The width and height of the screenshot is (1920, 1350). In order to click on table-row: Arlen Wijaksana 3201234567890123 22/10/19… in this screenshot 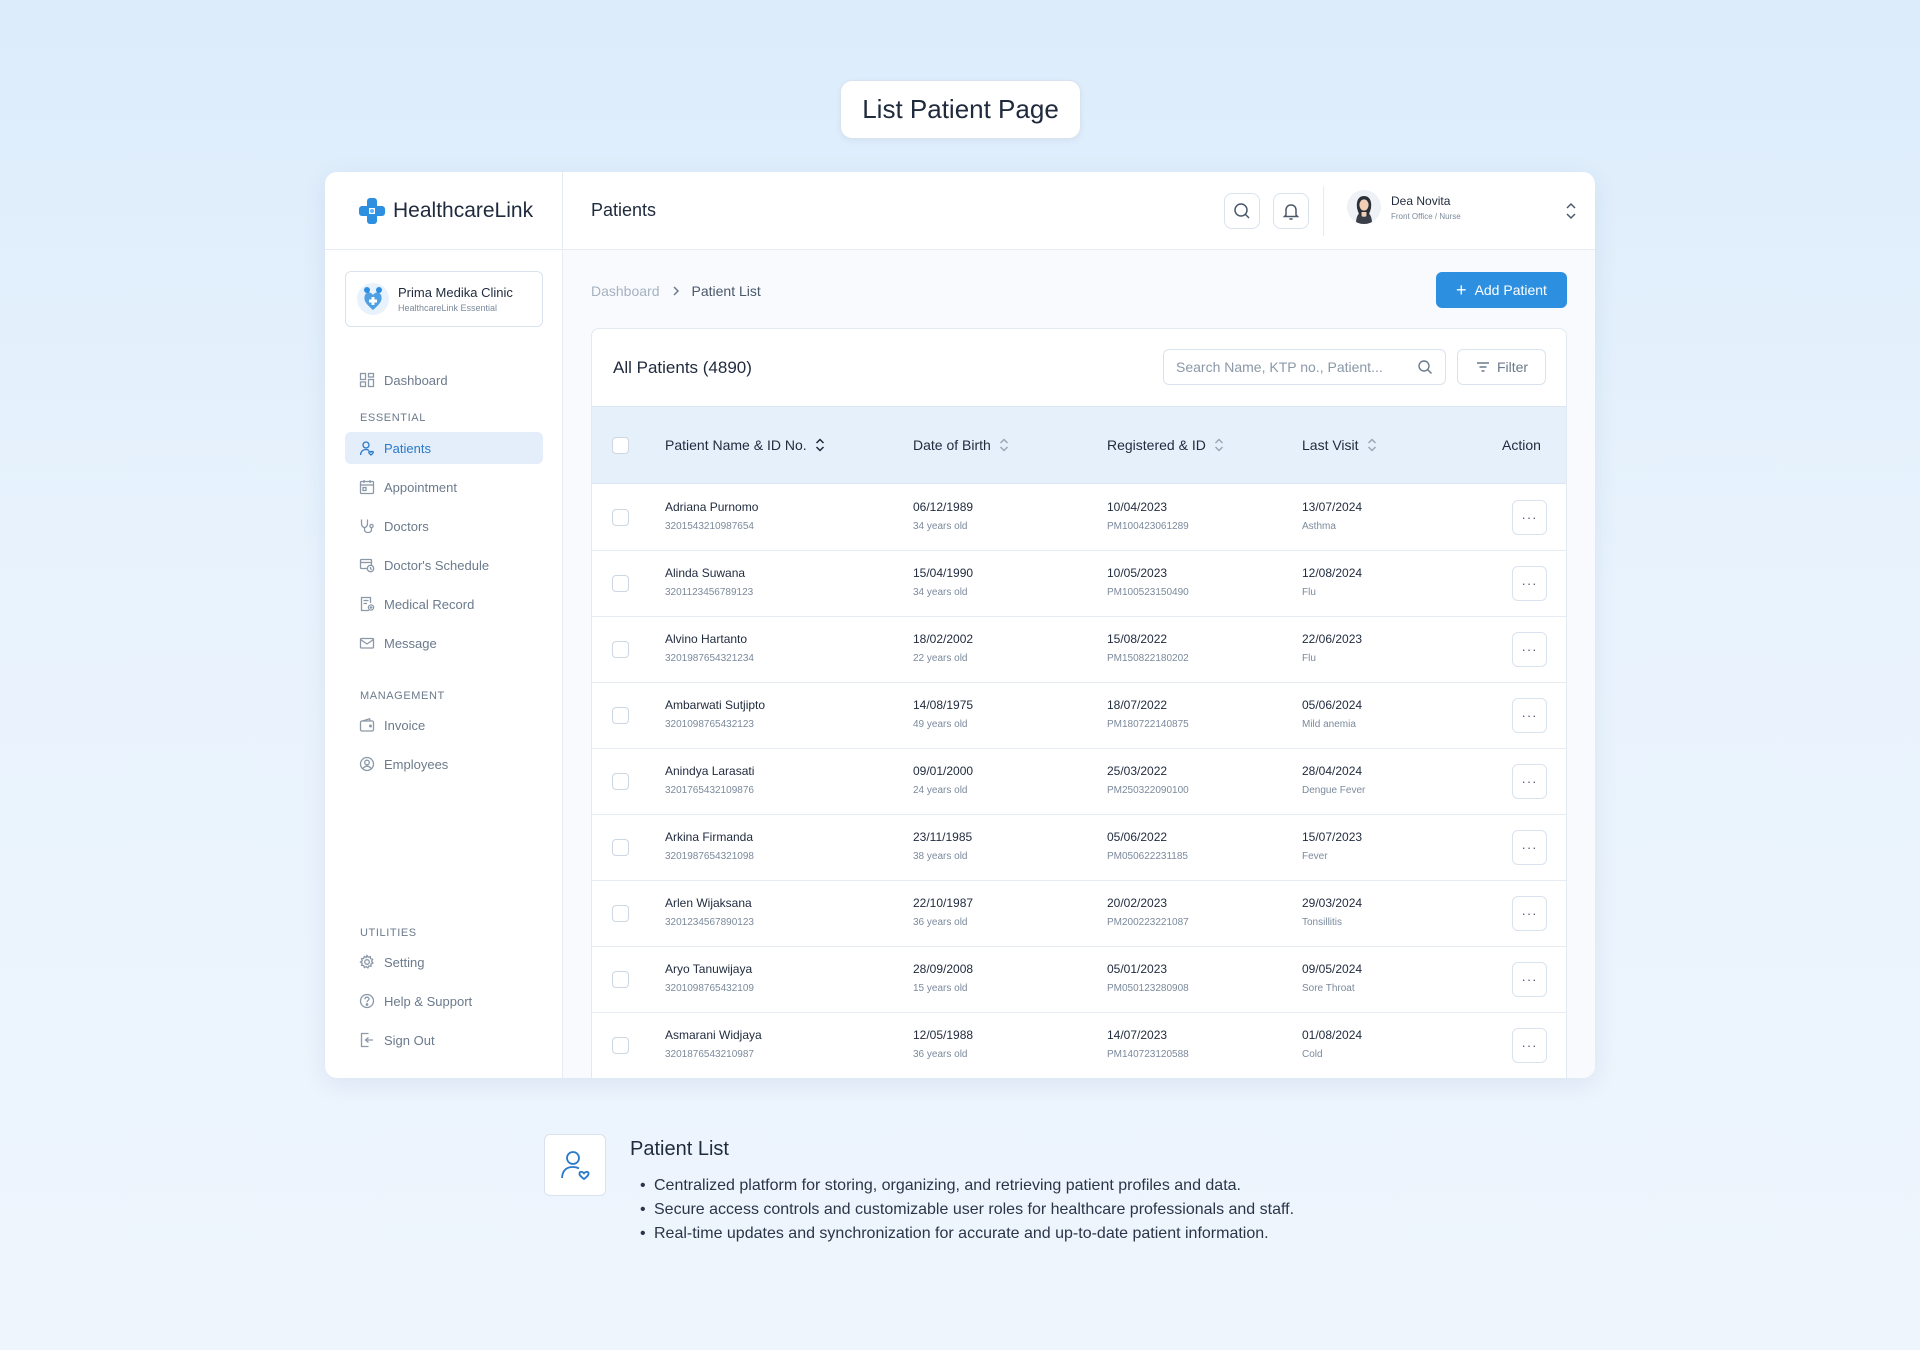, I will do `click(1079, 914)`.